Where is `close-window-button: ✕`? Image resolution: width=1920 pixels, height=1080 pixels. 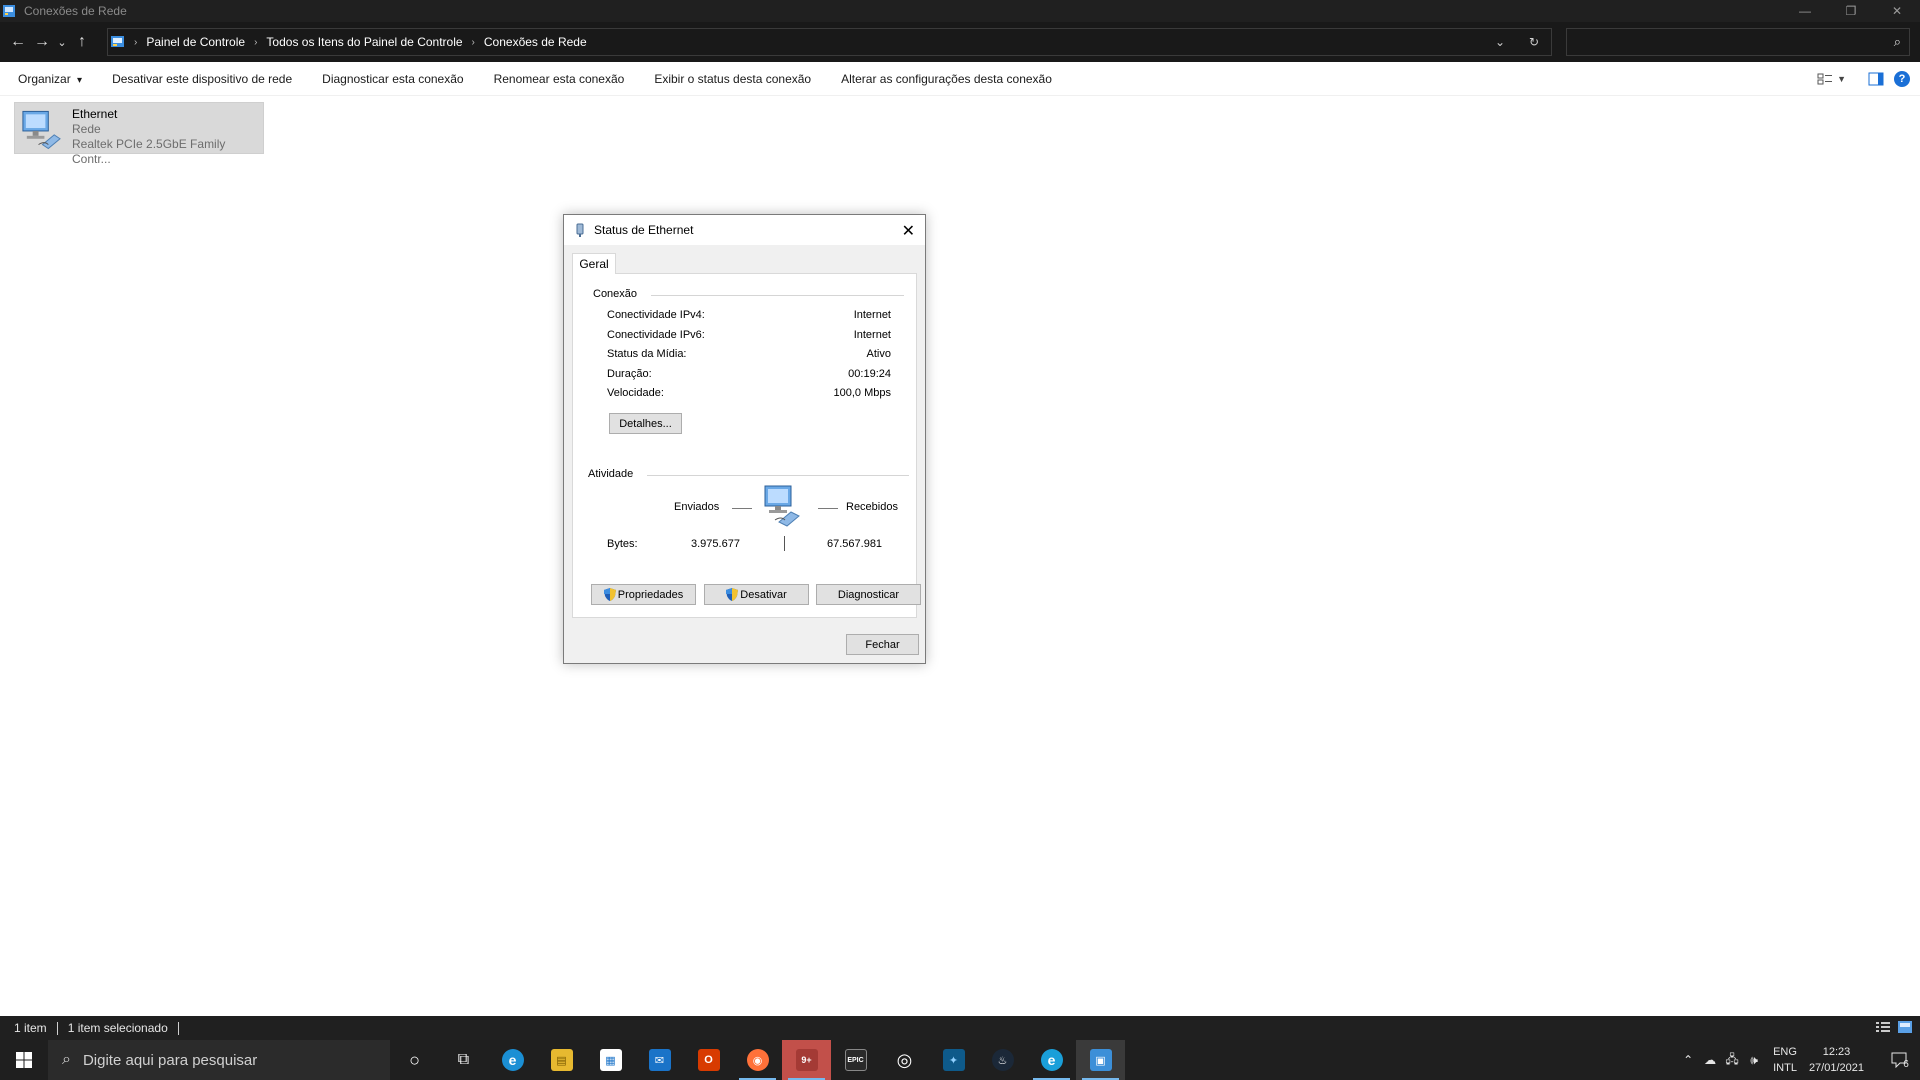 close-window-button: ✕ is located at coordinates (1897, 11).